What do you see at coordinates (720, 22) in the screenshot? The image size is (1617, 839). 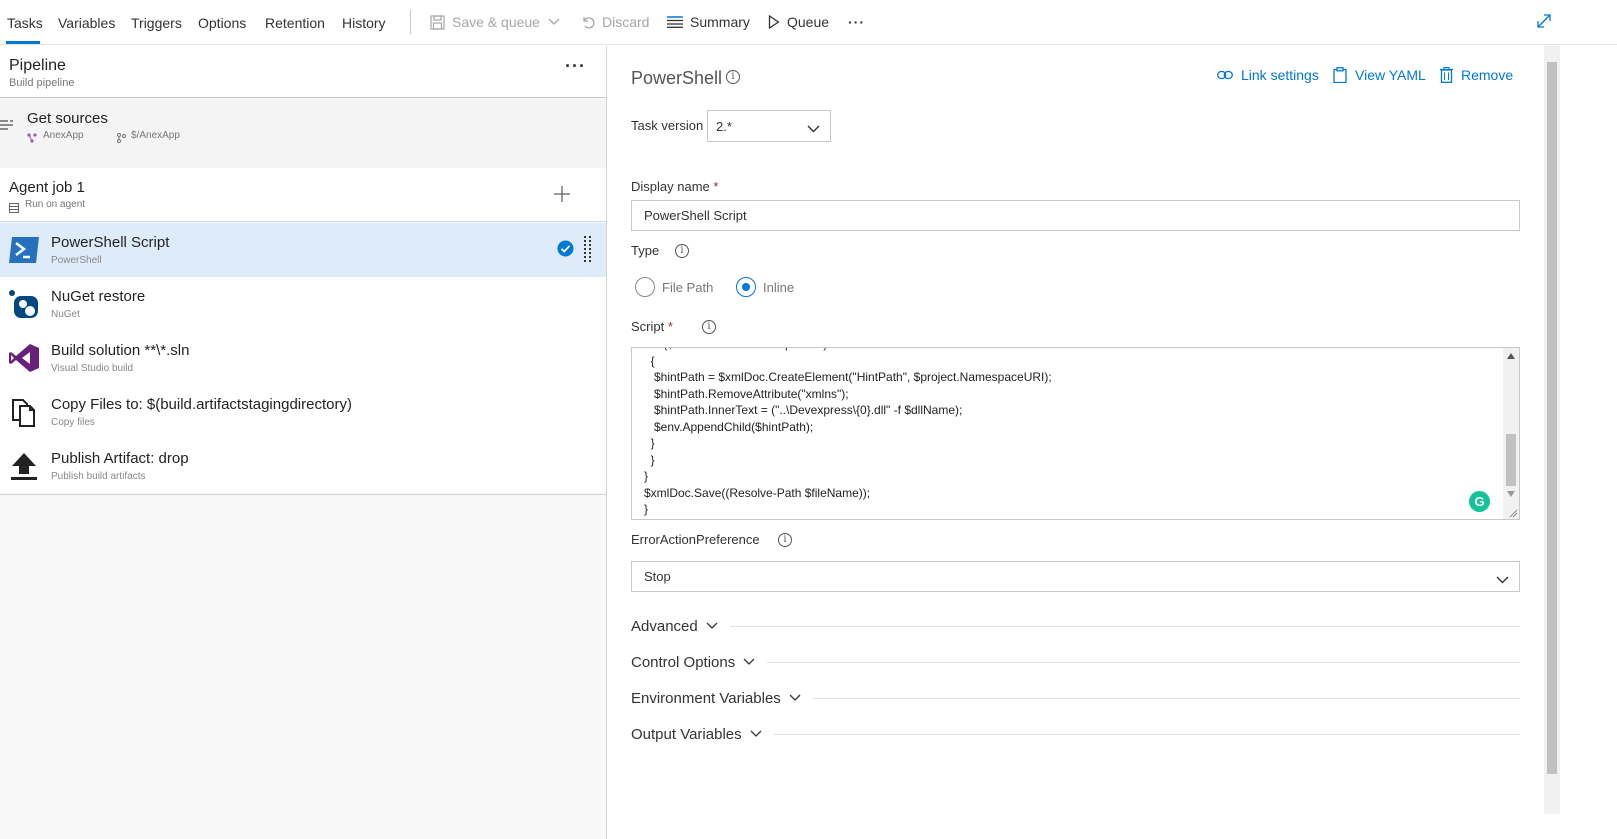 I see `summary-label: Summary` at bounding box center [720, 22].